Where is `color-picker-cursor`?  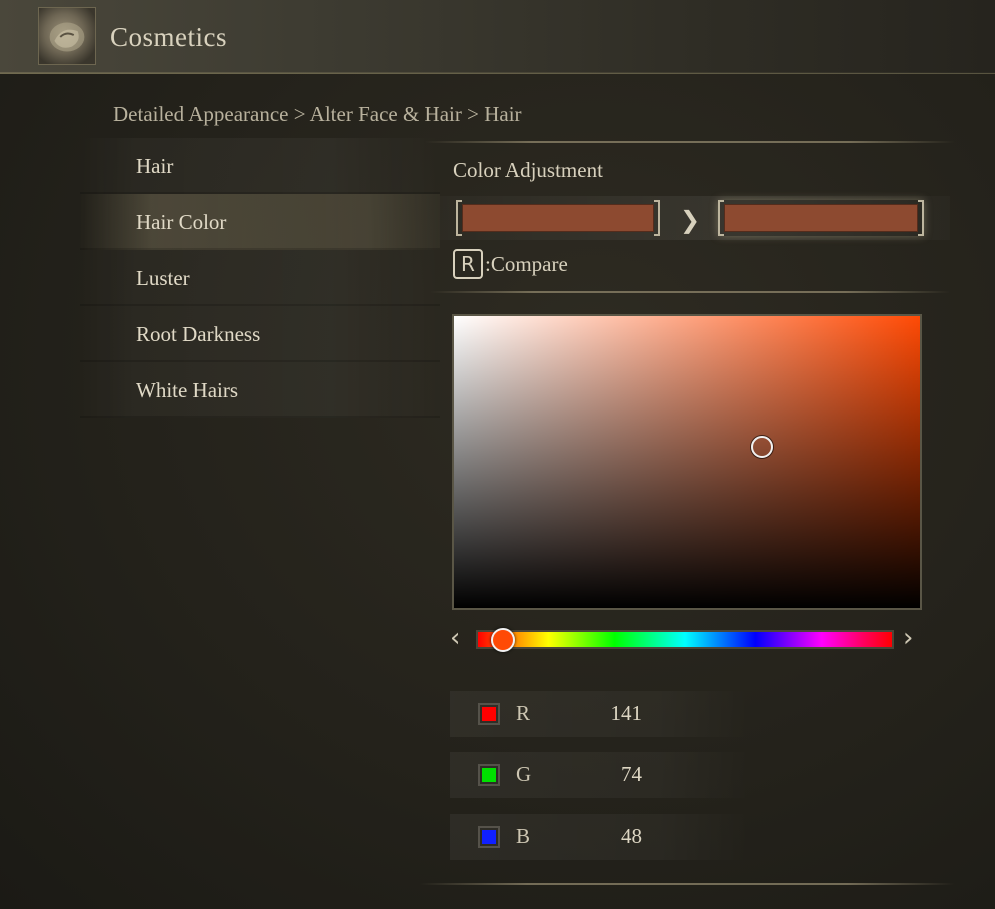 color-picker-cursor is located at coordinates (761, 447).